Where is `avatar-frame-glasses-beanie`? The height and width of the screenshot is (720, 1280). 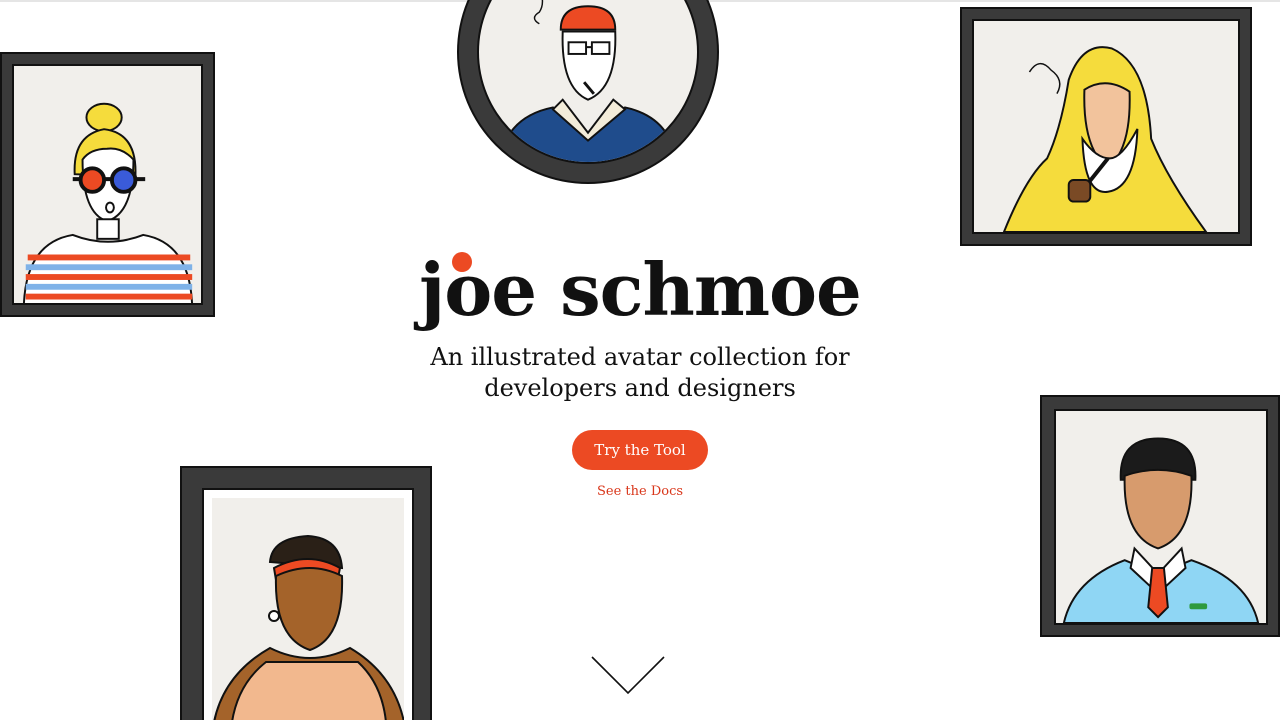 avatar-frame-glasses-beanie is located at coordinates (588, 92).